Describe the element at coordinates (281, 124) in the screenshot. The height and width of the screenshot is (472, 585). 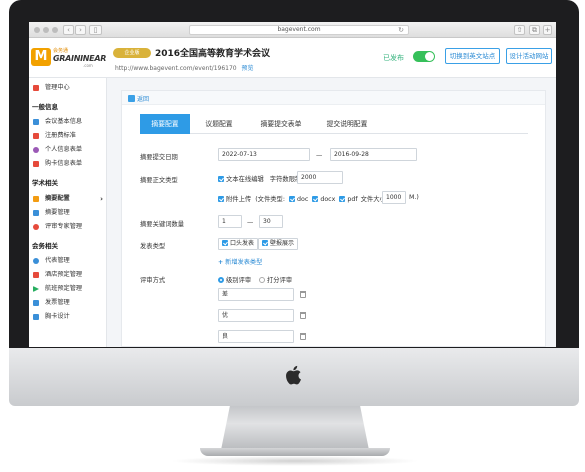
I see `tab-submission-form: 摘要提交表单` at that location.